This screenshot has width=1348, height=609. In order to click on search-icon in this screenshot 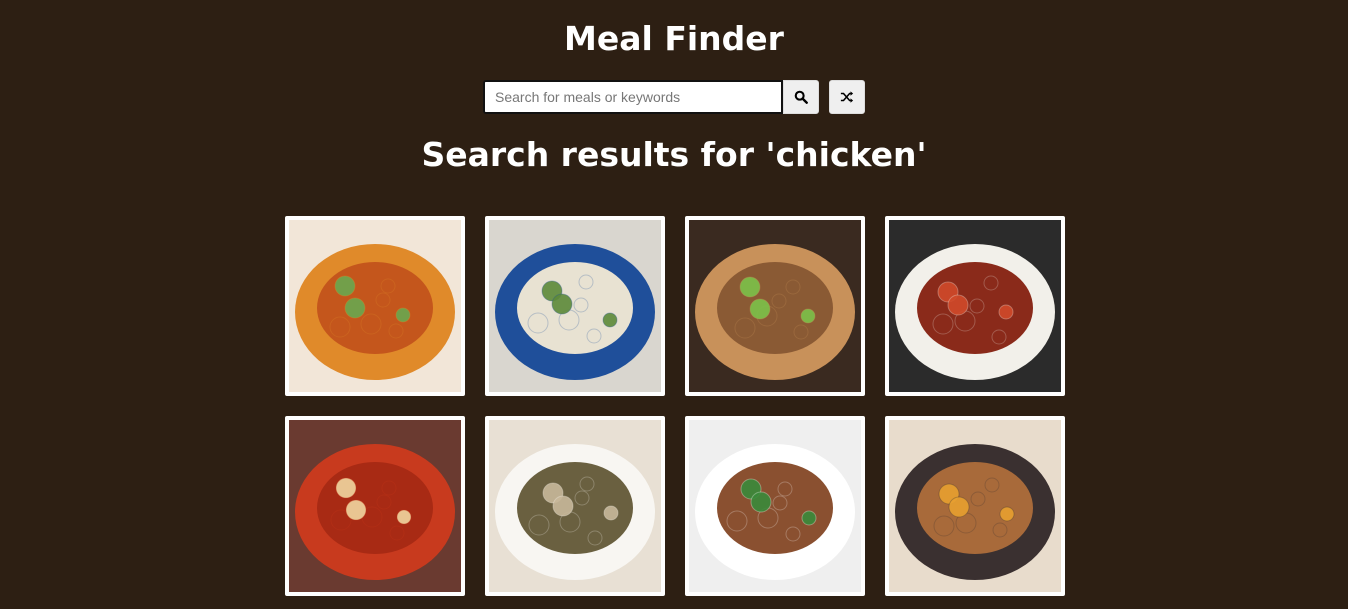, I will do `click(801, 97)`.